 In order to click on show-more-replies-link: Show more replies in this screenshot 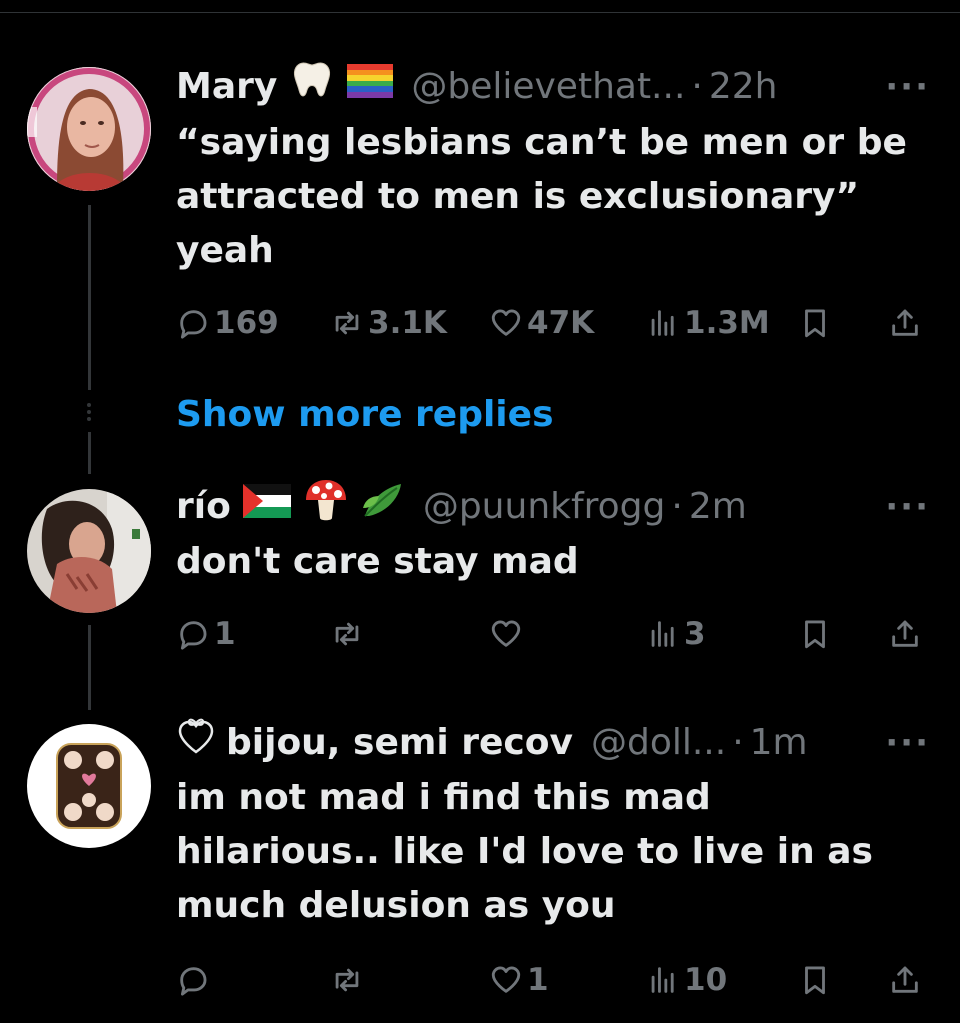, I will do `click(365, 415)`.